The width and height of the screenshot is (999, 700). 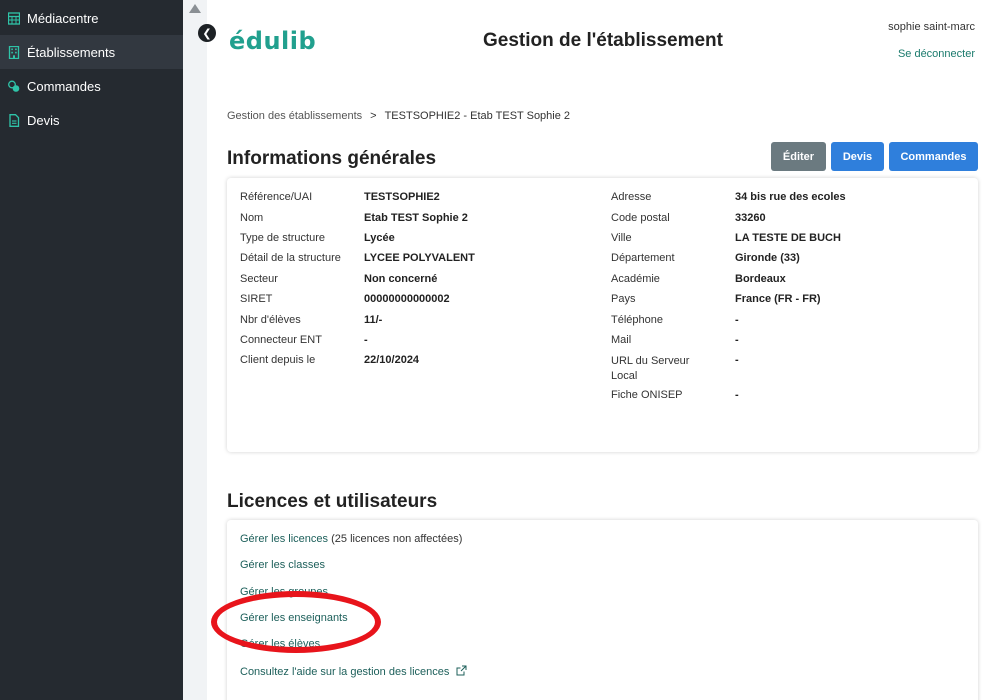 I want to click on sidebar-item-etablissements: Établissements, so click(x=91, y=52).